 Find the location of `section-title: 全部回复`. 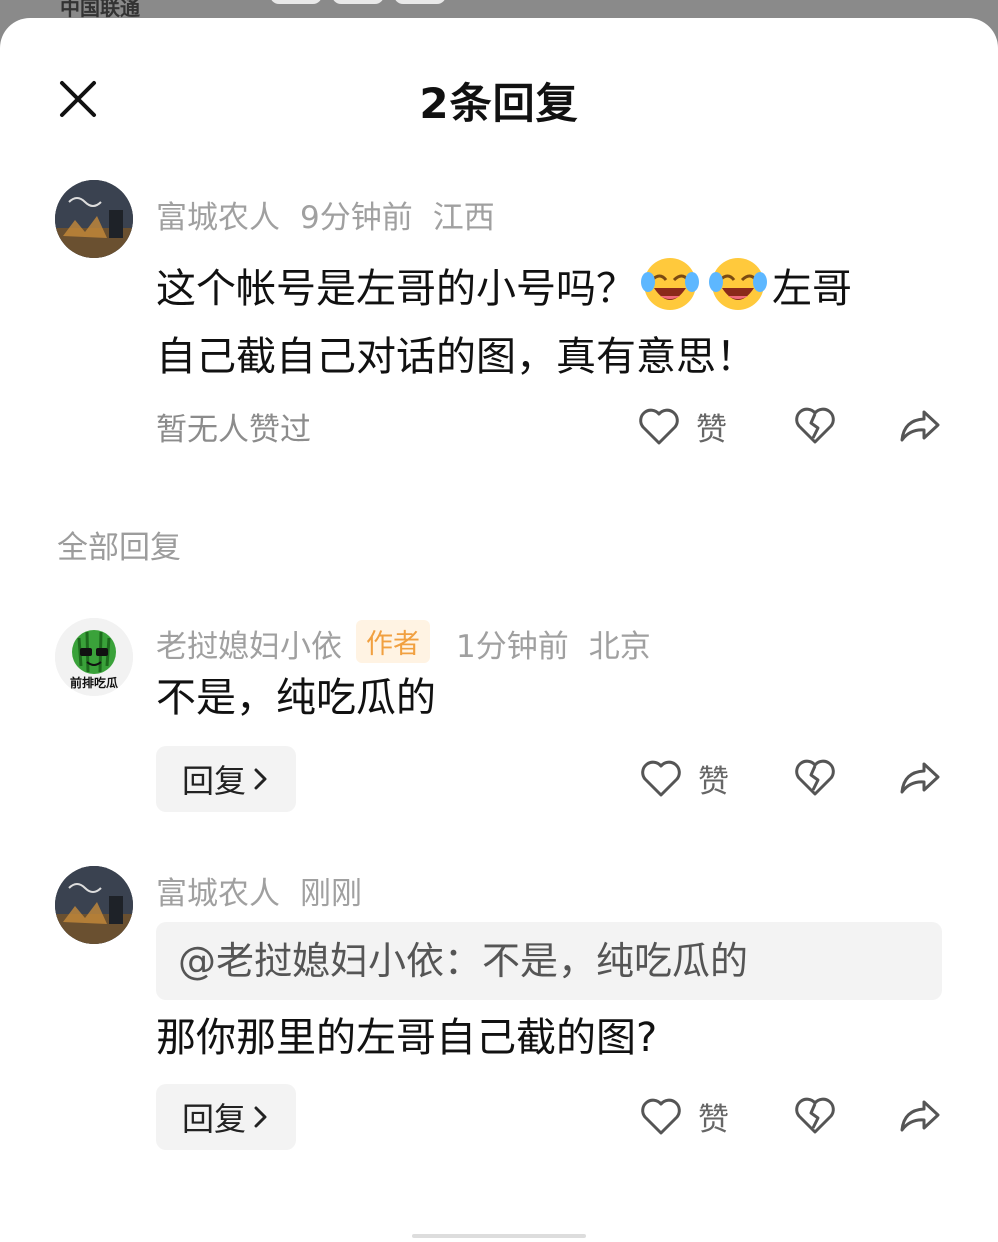

section-title: 全部回复 is located at coordinates (119, 548).